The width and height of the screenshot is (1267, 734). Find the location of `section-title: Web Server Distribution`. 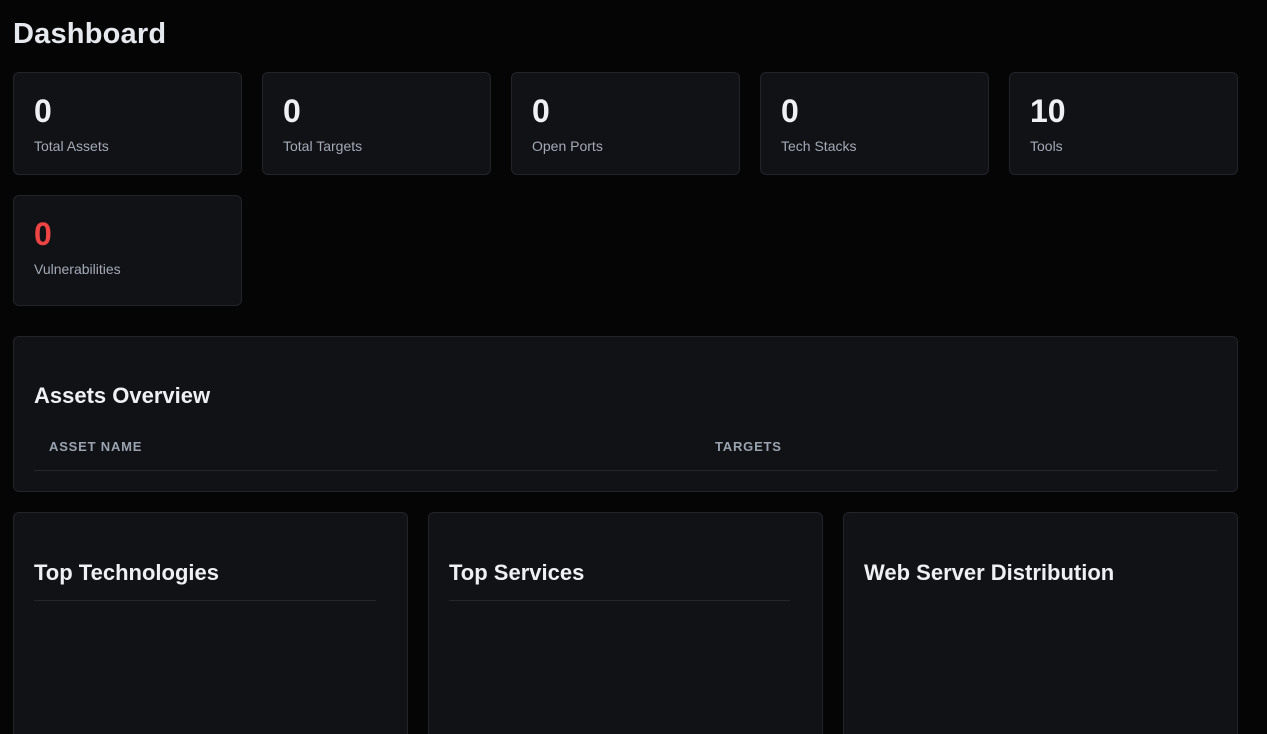

section-title: Web Server Distribution is located at coordinates (989, 572).